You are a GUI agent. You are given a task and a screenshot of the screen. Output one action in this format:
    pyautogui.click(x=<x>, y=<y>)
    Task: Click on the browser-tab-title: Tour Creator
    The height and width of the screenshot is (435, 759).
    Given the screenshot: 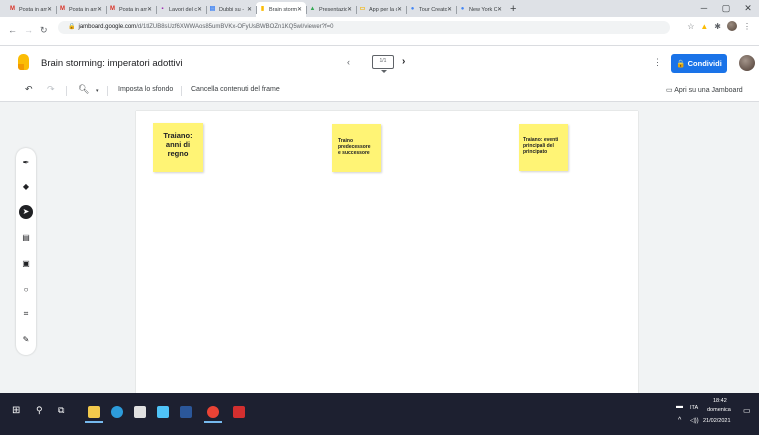 What is the action you would take?
    pyautogui.click(x=433, y=9)
    